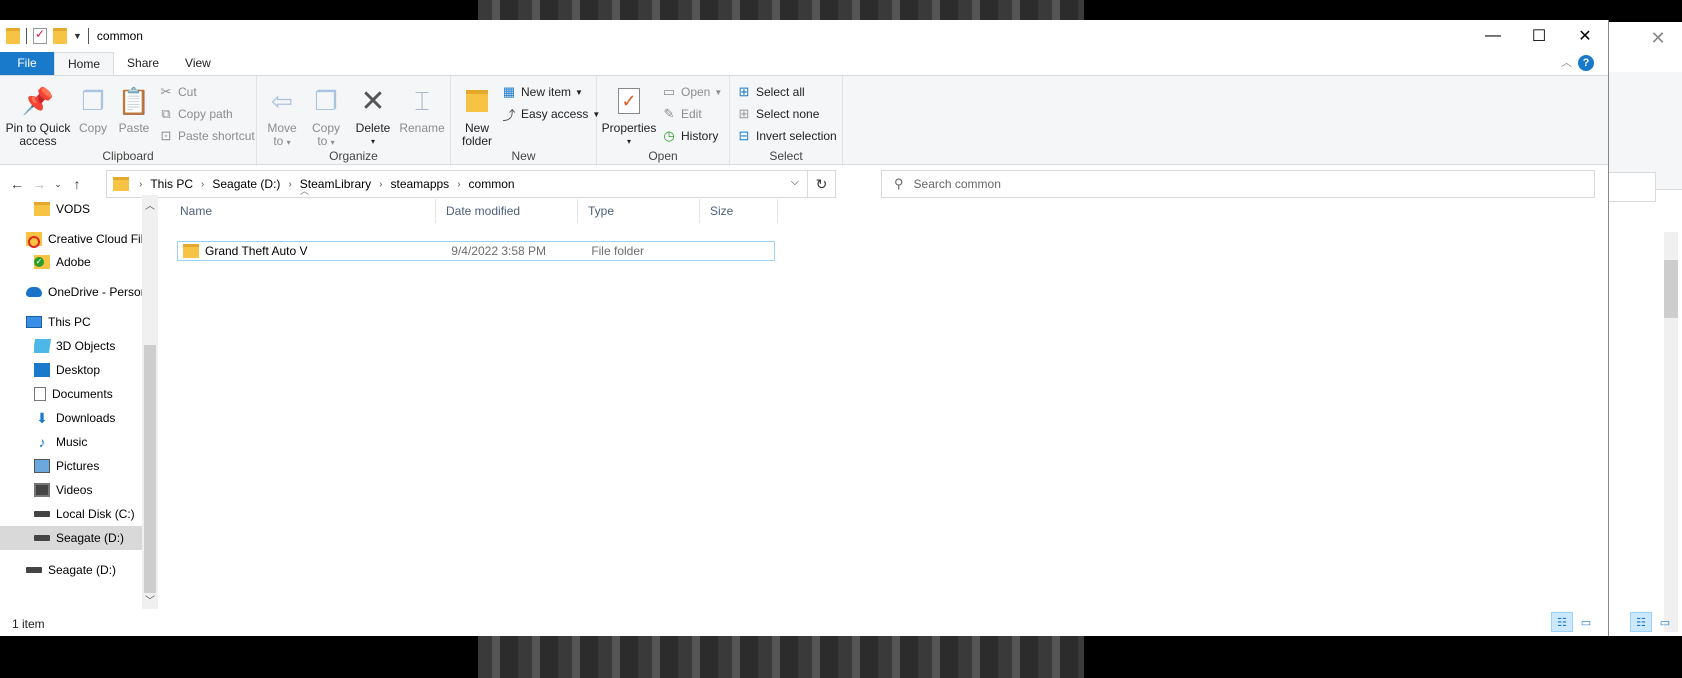  What do you see at coordinates (71, 538) in the screenshot?
I see `nav-item-seagate-selected: Seagate (D:)` at bounding box center [71, 538].